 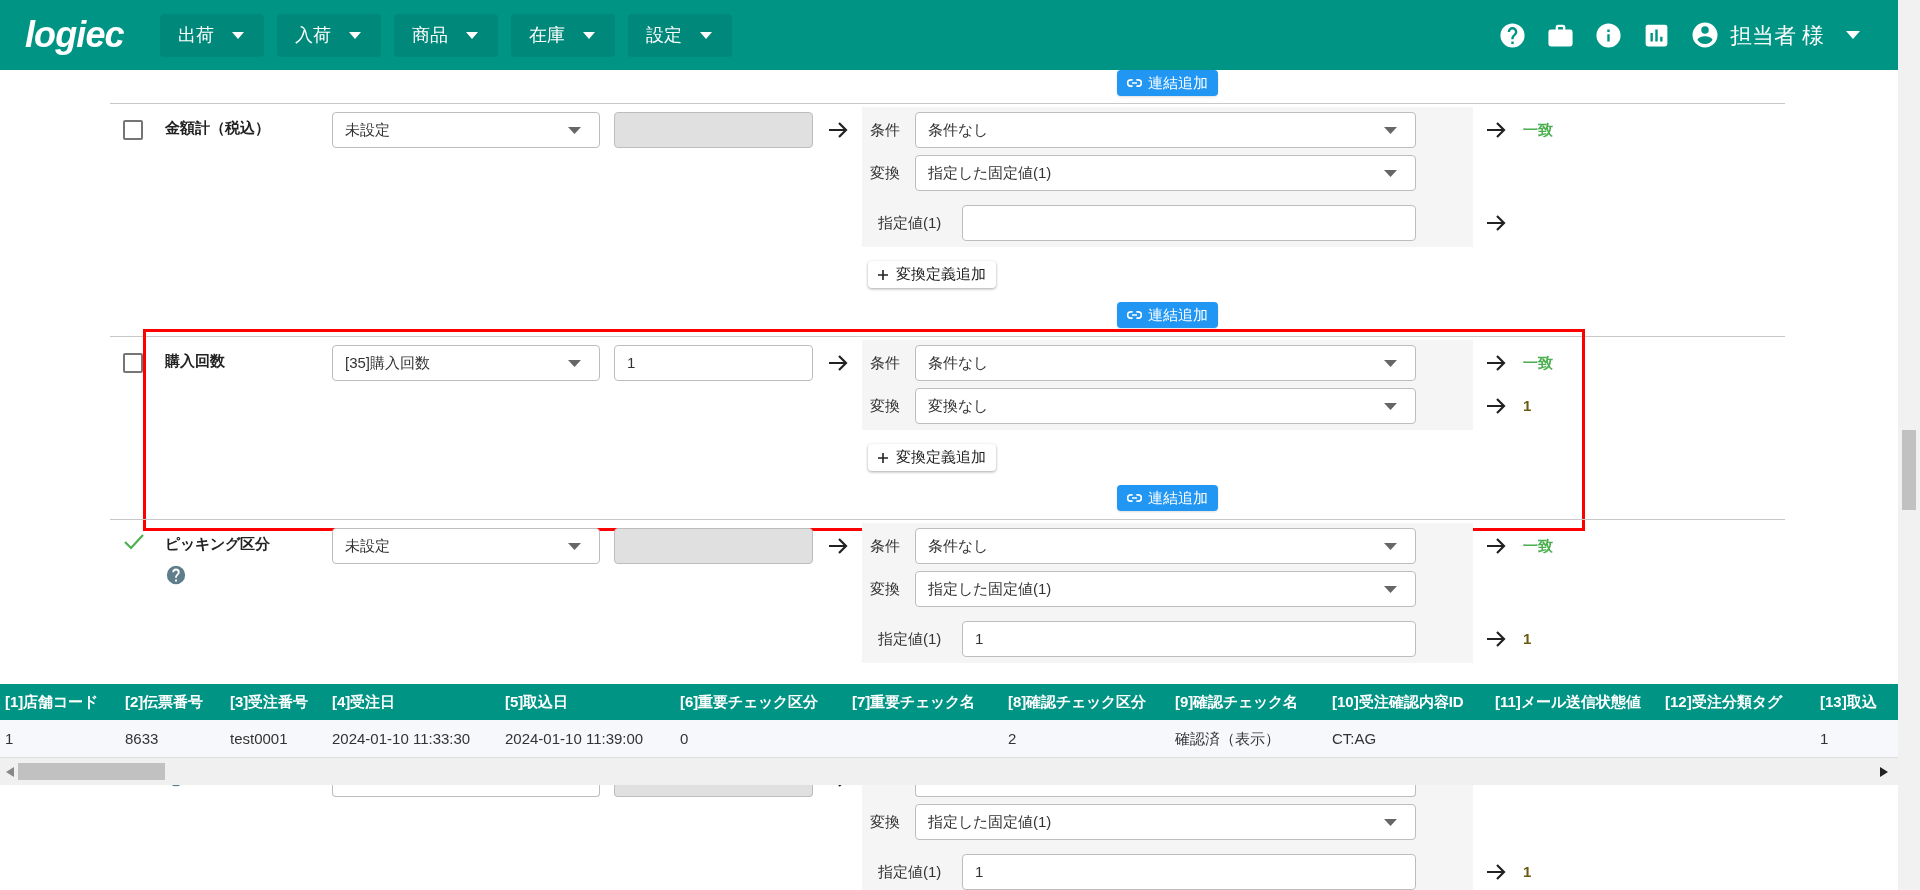 What do you see at coordinates (80, 35) in the screenshot?
I see `logo: logiec` at bounding box center [80, 35].